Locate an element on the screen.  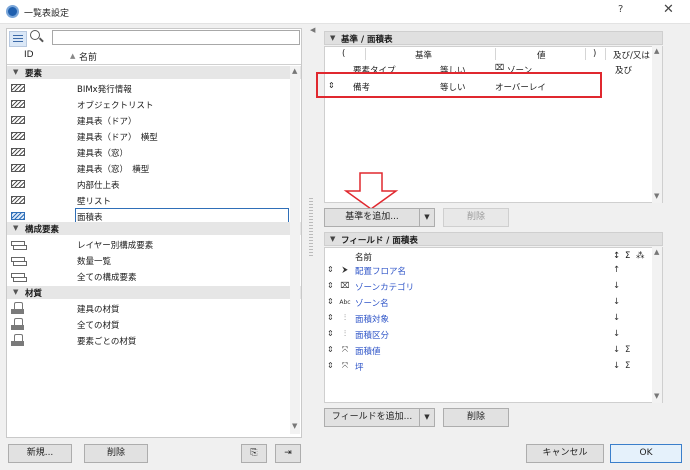
field-name: 配置フロア名 is located at coordinates (381, 272).